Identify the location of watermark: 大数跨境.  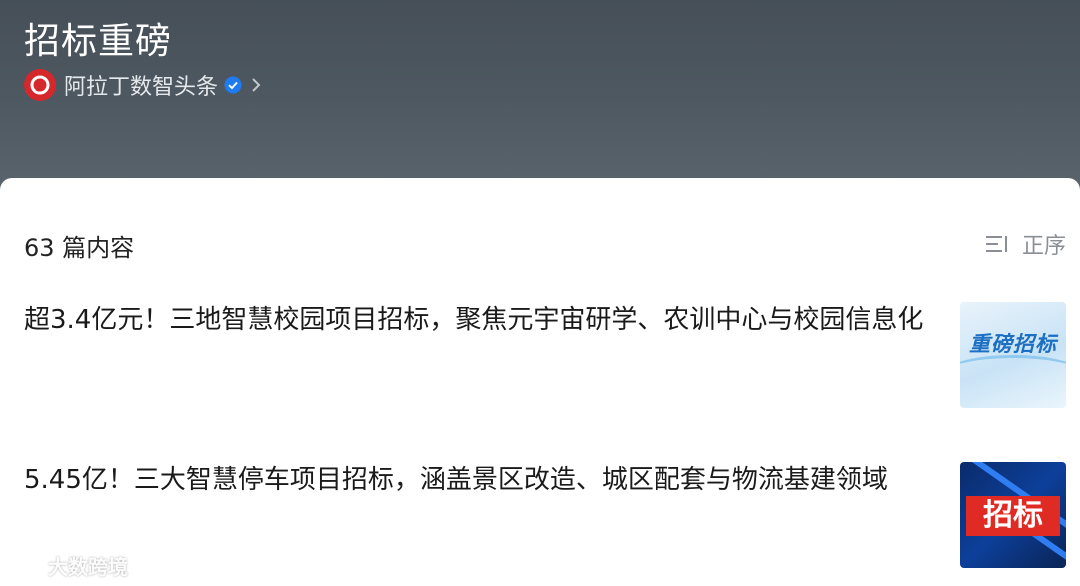
(68, 565).